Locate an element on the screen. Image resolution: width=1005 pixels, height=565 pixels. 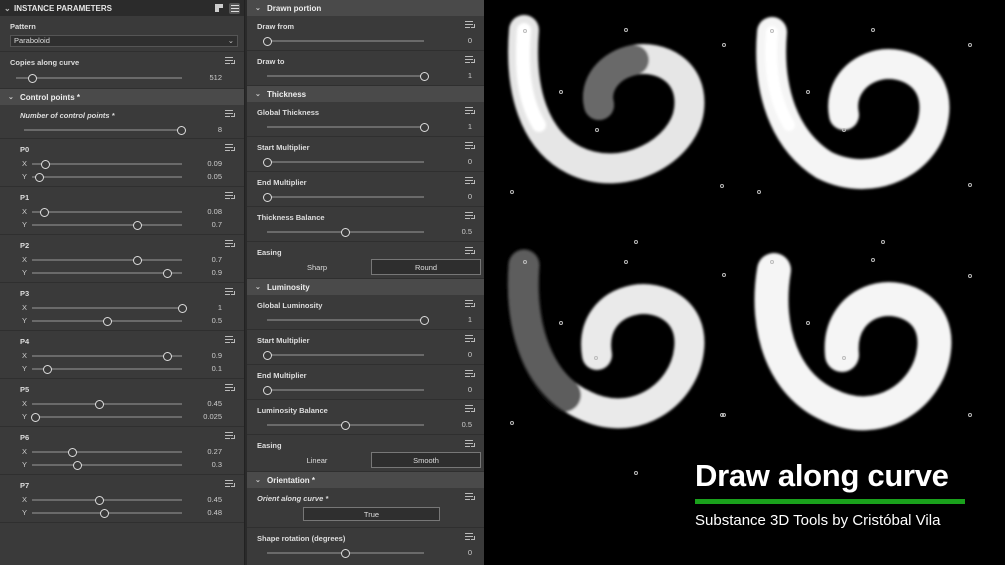
param-slider: 0.5 is located at coordinates (366, 425).